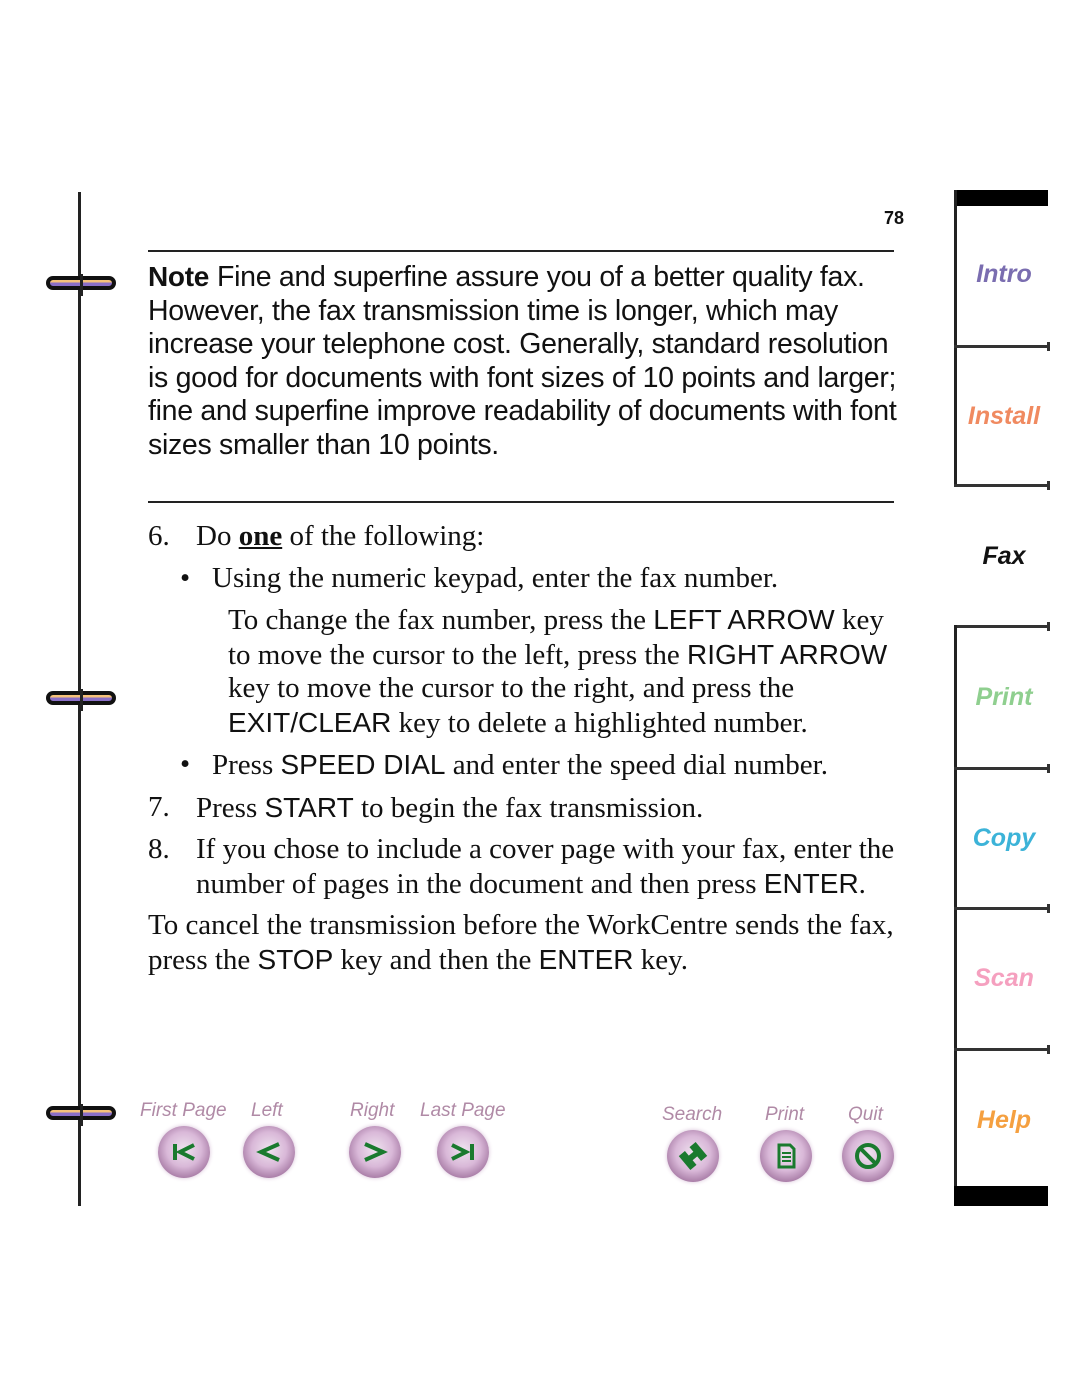 This screenshot has width=1080, height=1397. I want to click on key-speed-dial: SPEED DIAL, so click(363, 764).